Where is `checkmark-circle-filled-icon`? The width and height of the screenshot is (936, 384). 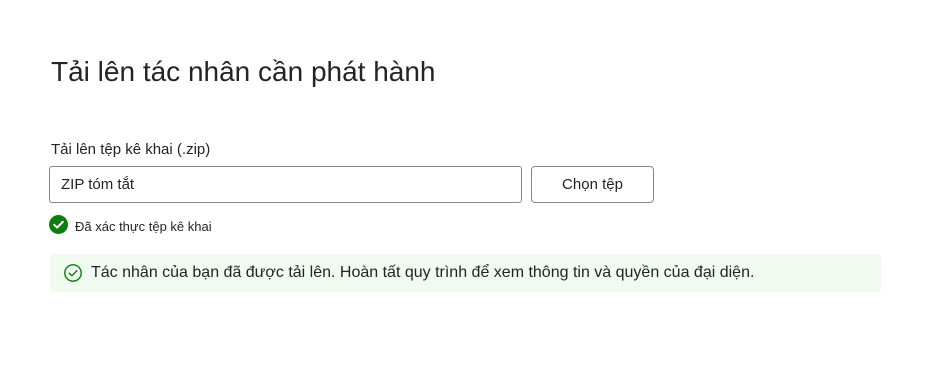
checkmark-circle-filled-icon is located at coordinates (58, 224).